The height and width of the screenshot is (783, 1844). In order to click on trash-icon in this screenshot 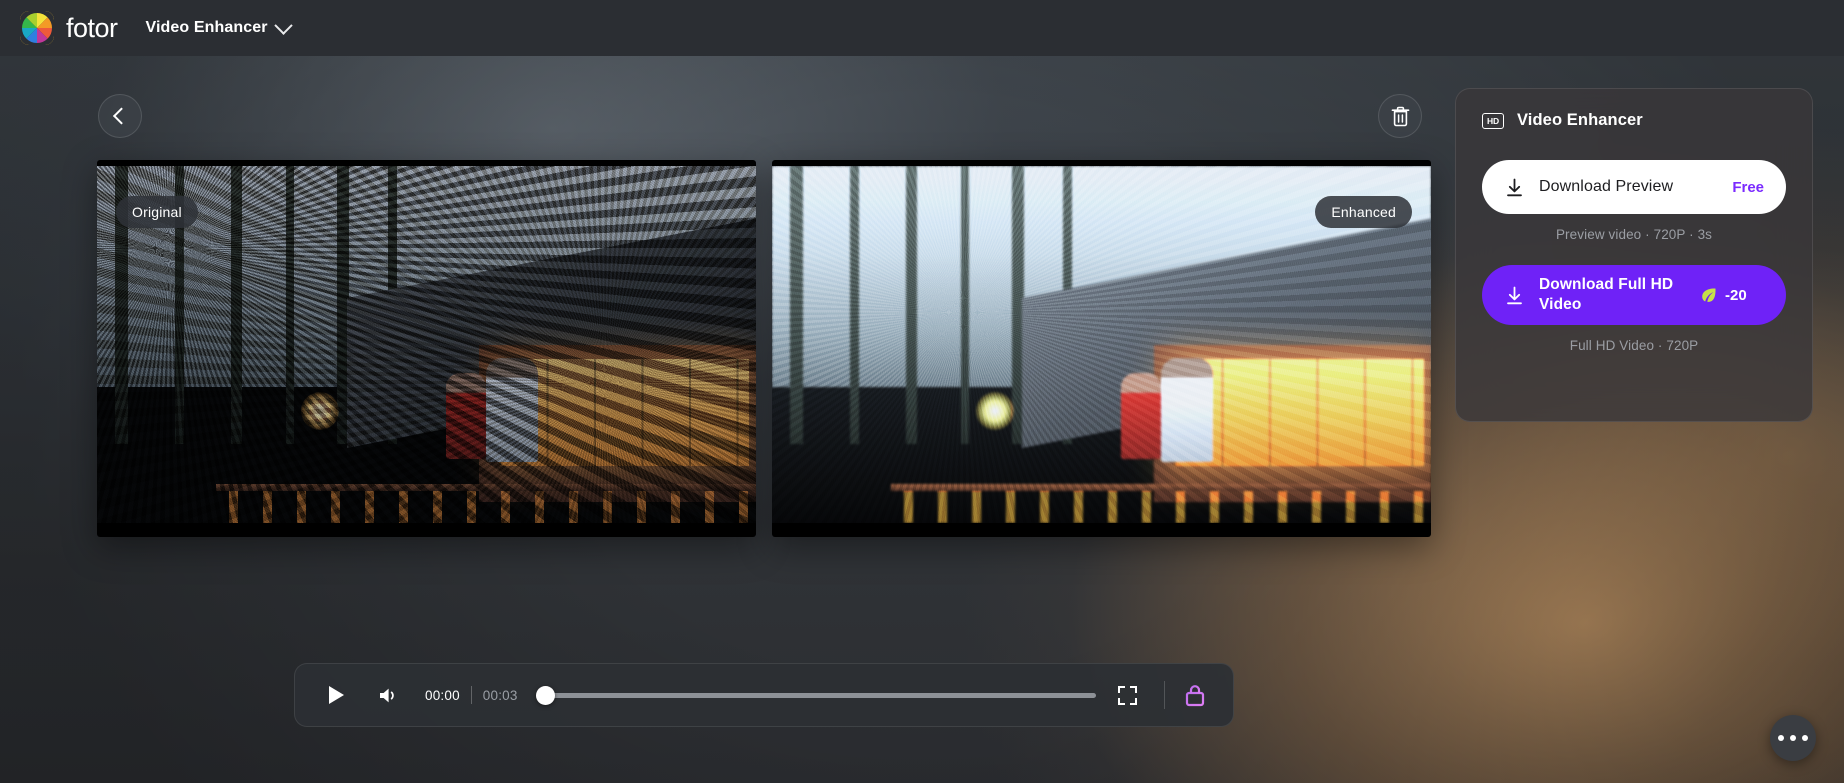, I will do `click(1400, 116)`.